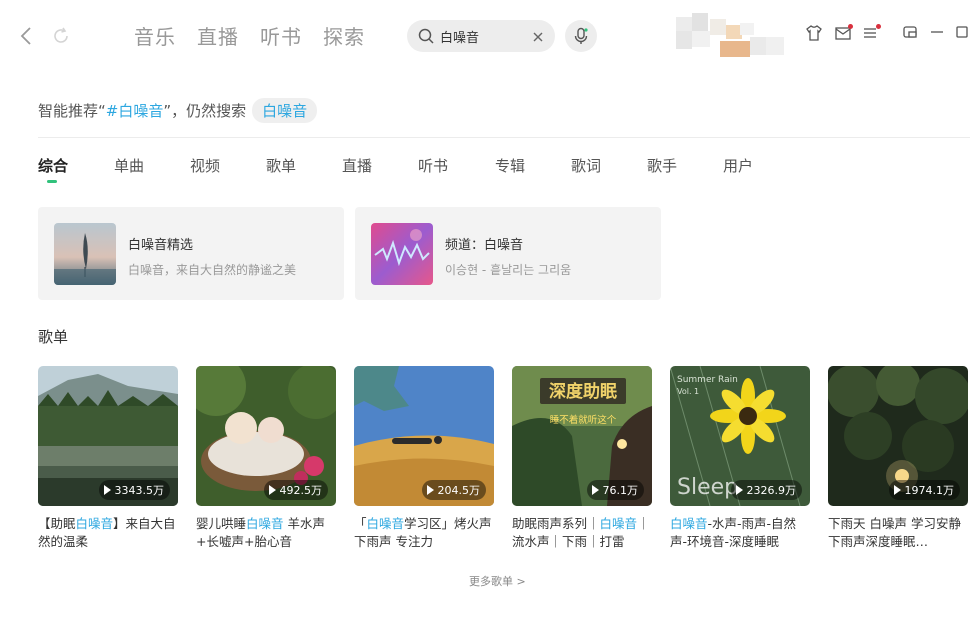 The height and width of the screenshot is (636, 970). Describe the element at coordinates (85, 254) in the screenshot. I see `feather-cover-image` at that location.